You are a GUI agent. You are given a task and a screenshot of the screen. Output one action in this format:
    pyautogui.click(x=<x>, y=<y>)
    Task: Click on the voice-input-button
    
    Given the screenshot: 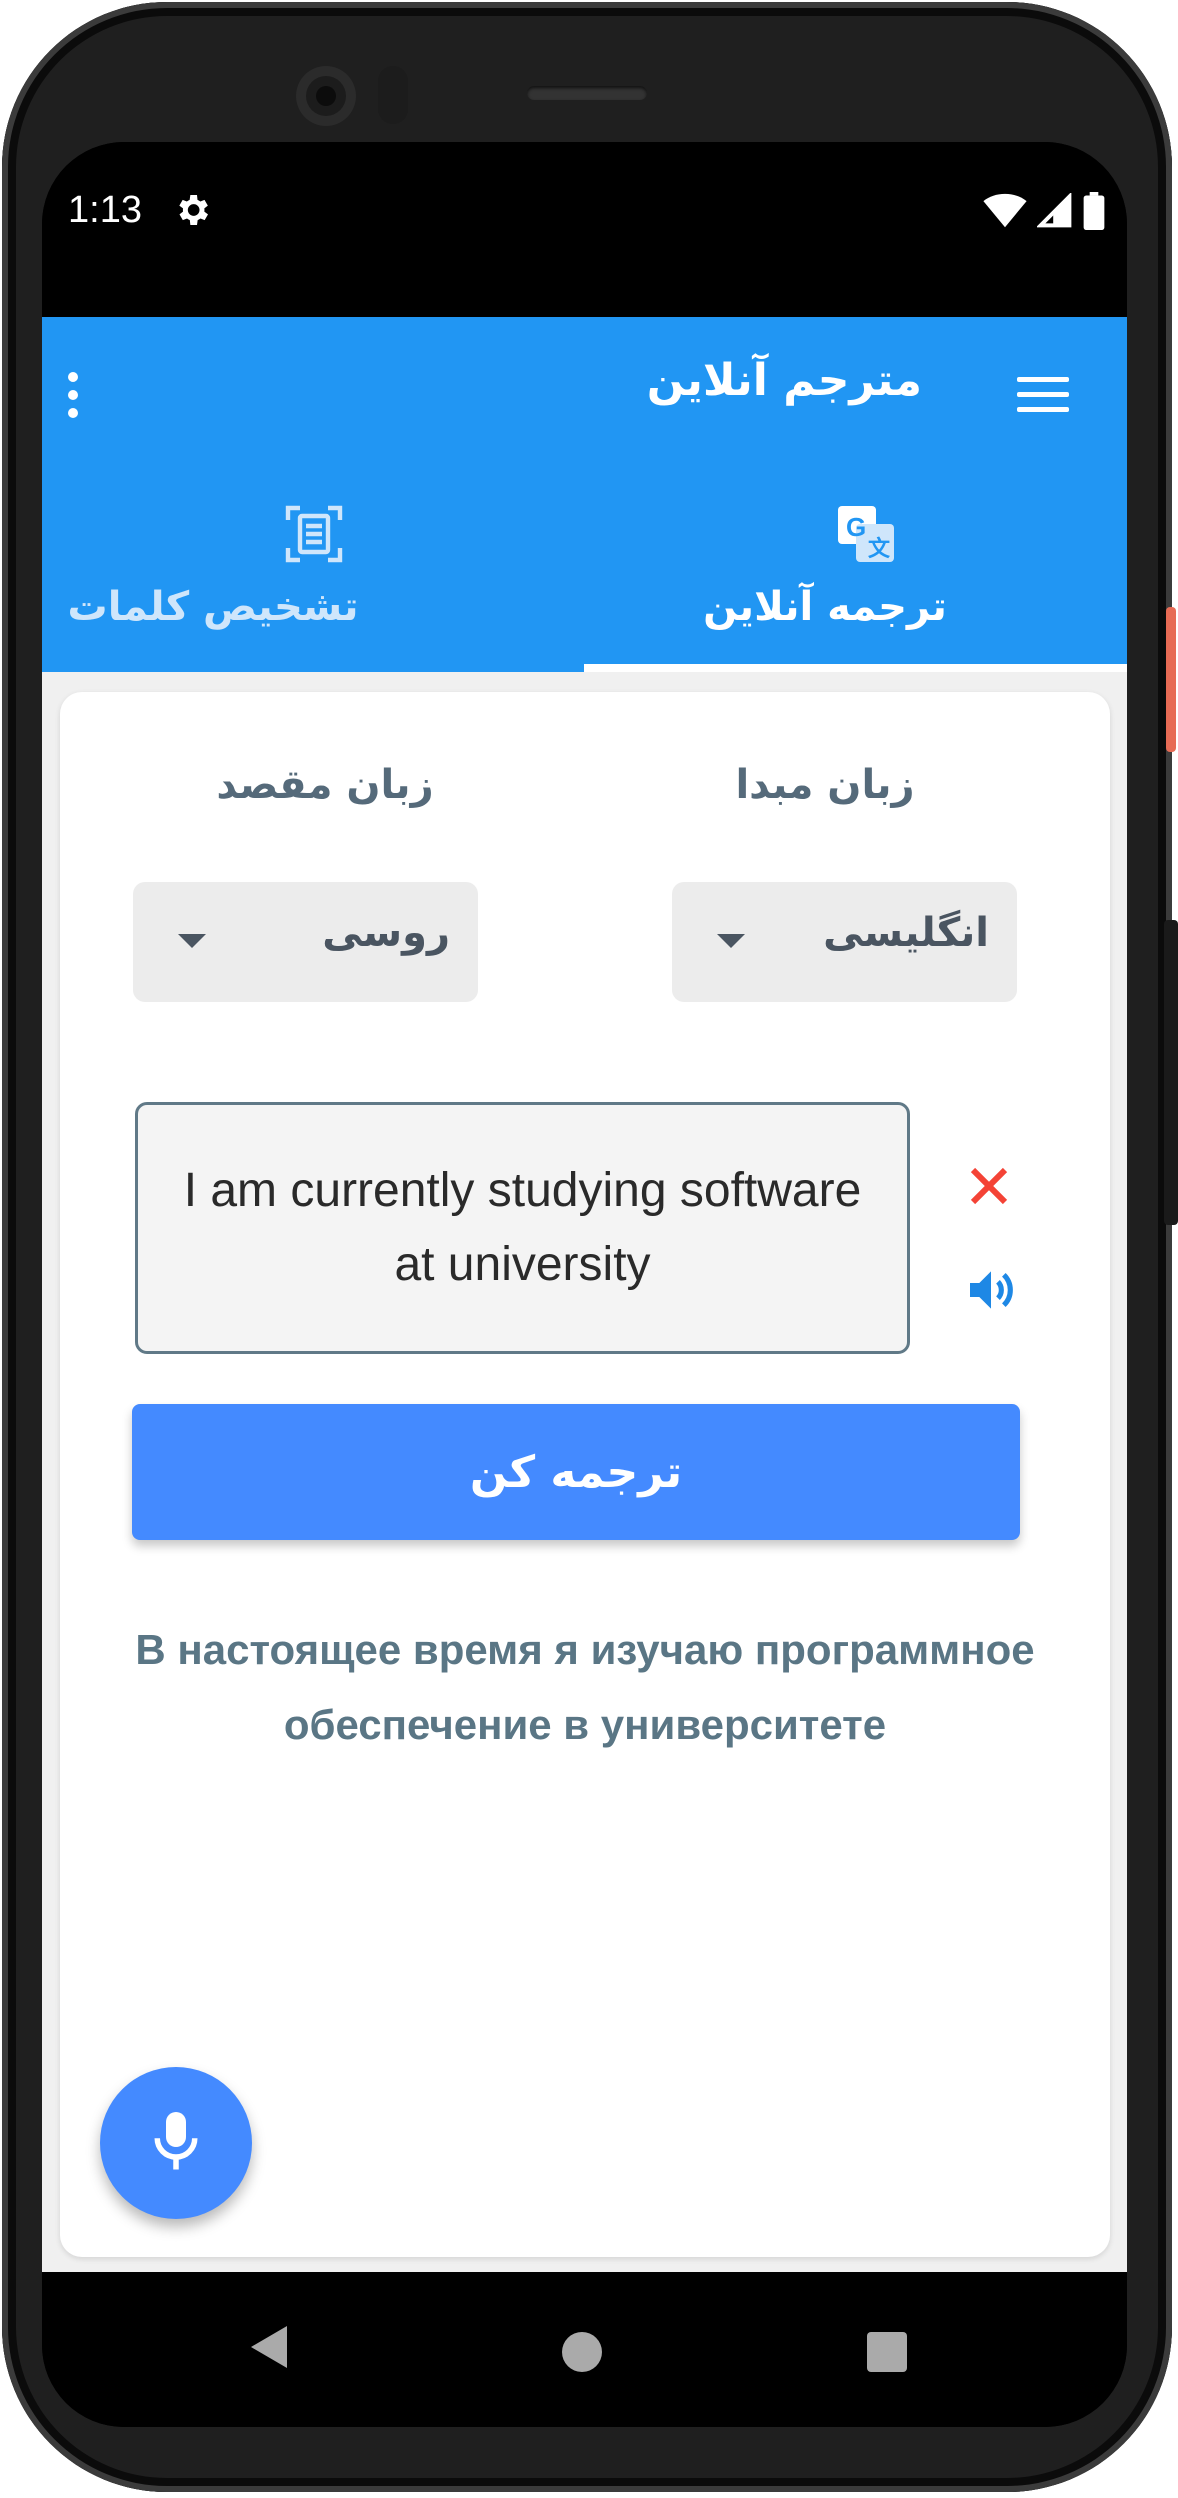 What is the action you would take?
    pyautogui.click(x=176, y=2143)
    